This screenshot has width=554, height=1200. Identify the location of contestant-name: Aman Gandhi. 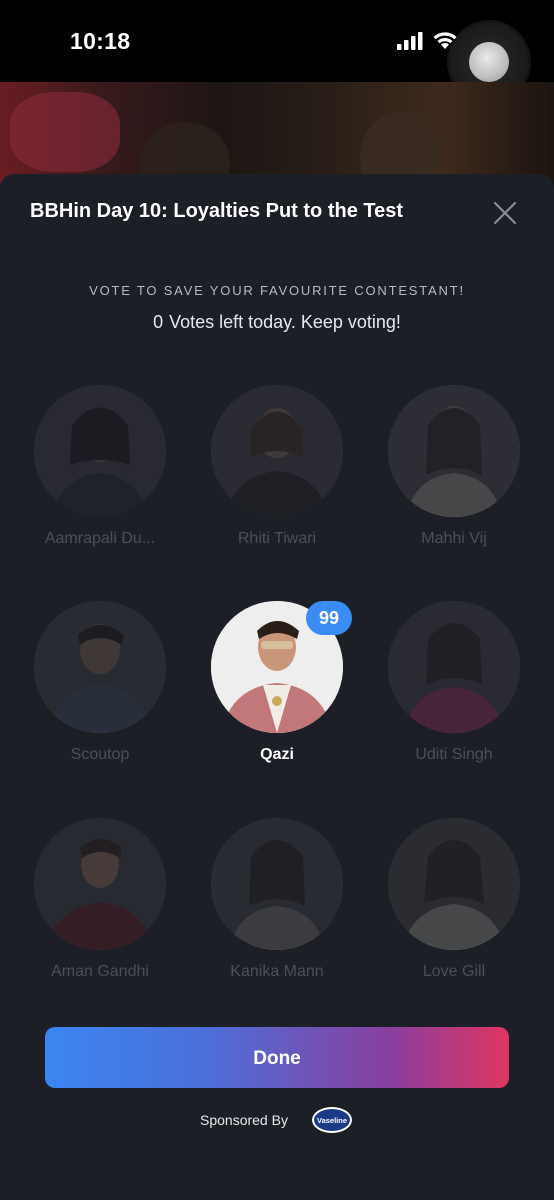
(100, 971).